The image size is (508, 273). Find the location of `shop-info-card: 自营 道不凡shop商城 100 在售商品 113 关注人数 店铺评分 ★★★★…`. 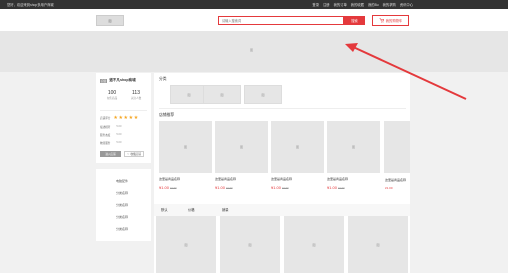

shop-info-card: 自营 道不凡shop商城 100 在售商品 113 关注人数 店铺评分 ★★★★… is located at coordinates (123, 118).